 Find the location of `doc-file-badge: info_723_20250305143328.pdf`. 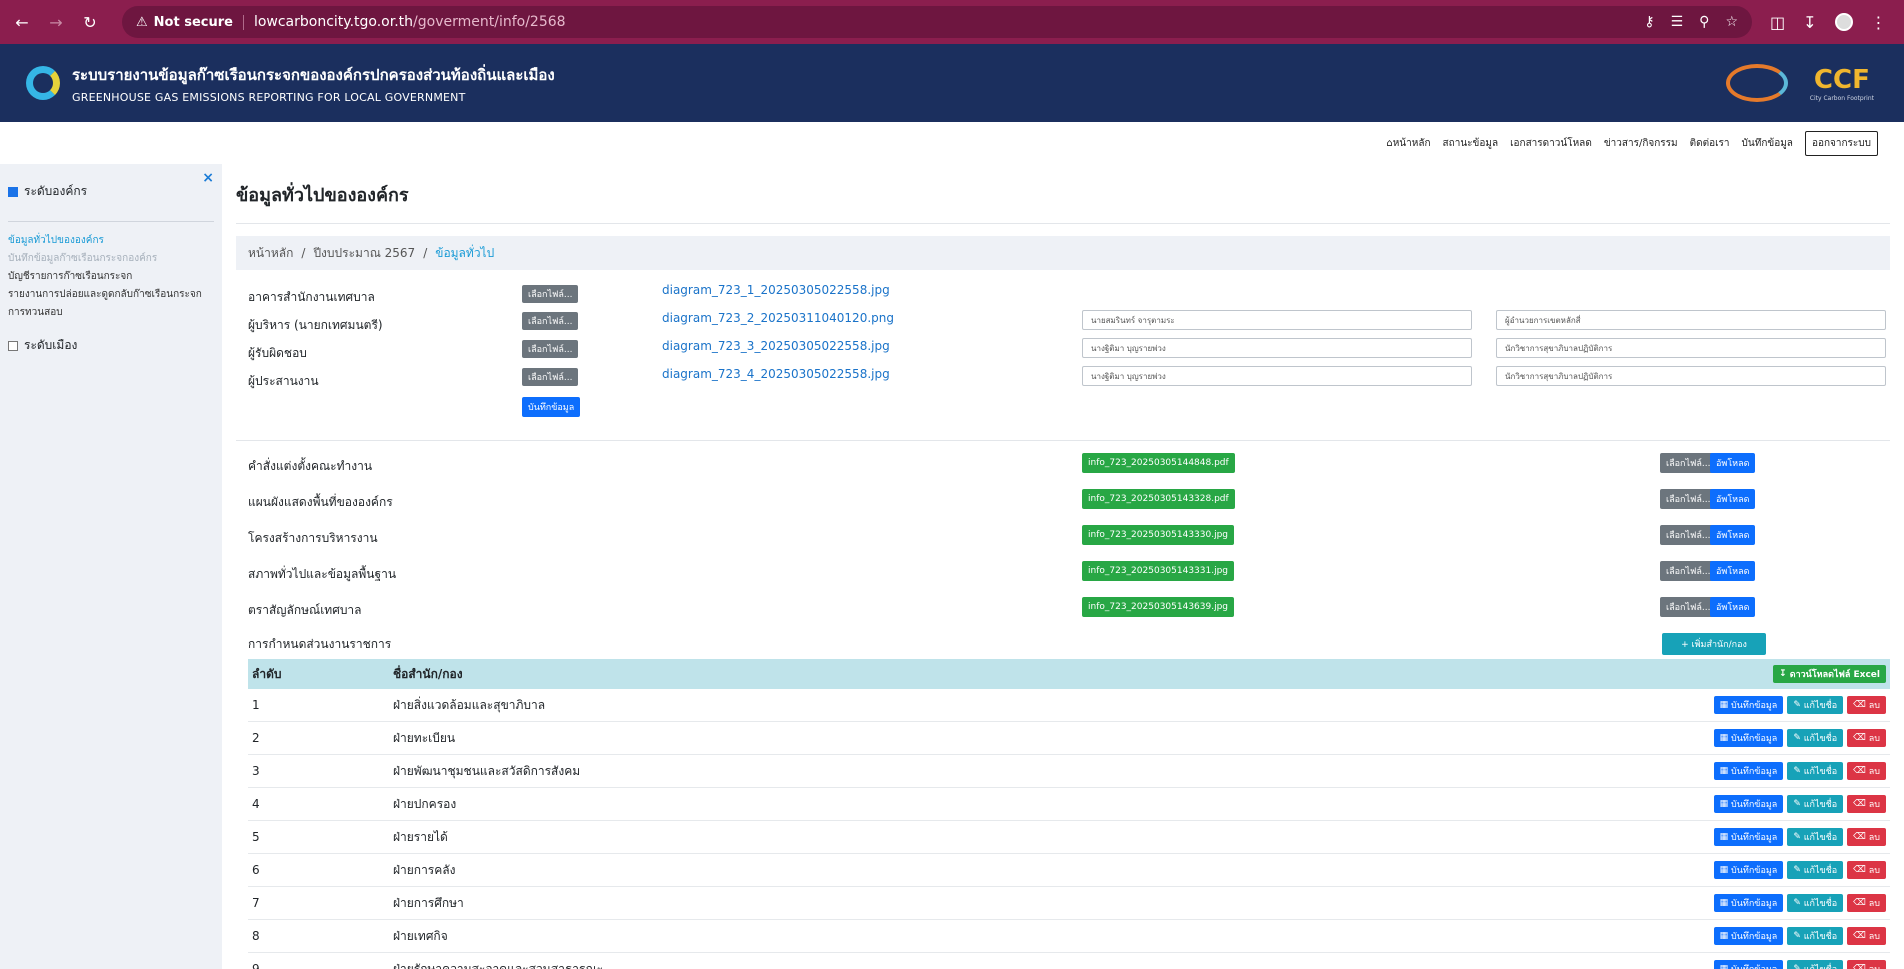

doc-file-badge: info_723_20250305143328.pdf is located at coordinates (1158, 499).